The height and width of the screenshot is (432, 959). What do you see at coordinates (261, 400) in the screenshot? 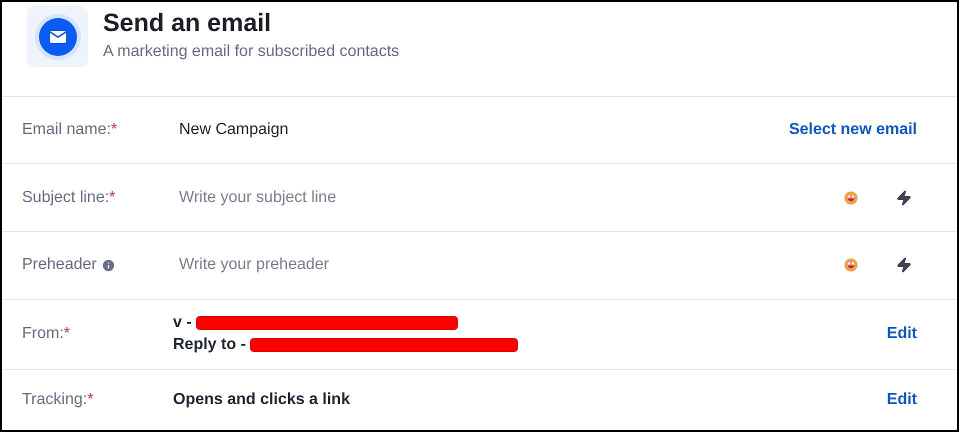
I see `detail-text: Opens and clicks a link` at bounding box center [261, 400].